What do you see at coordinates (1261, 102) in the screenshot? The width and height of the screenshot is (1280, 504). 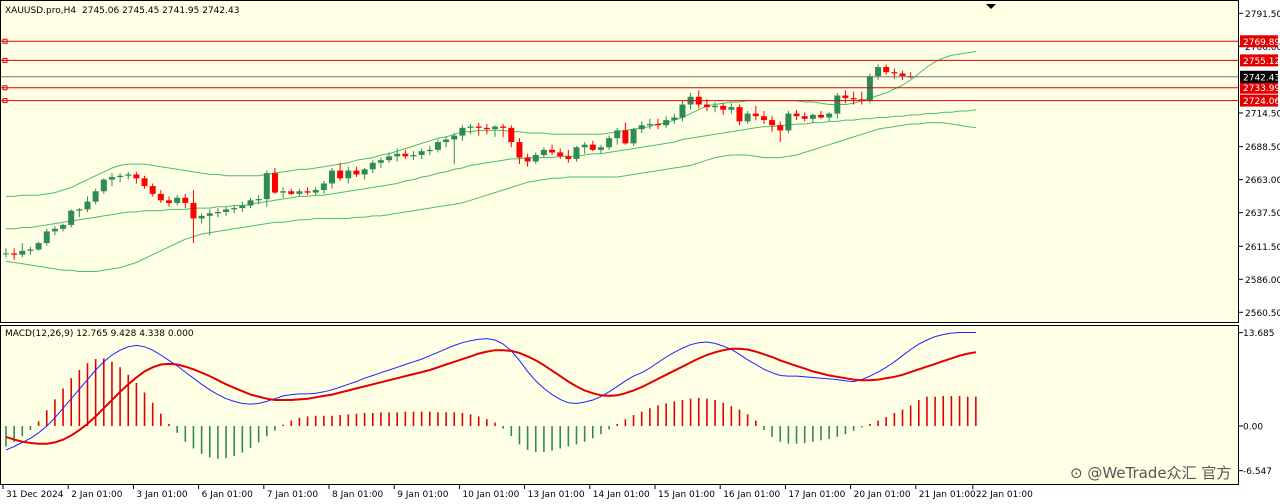 I see `level-tag-label: 2724.06` at bounding box center [1261, 102].